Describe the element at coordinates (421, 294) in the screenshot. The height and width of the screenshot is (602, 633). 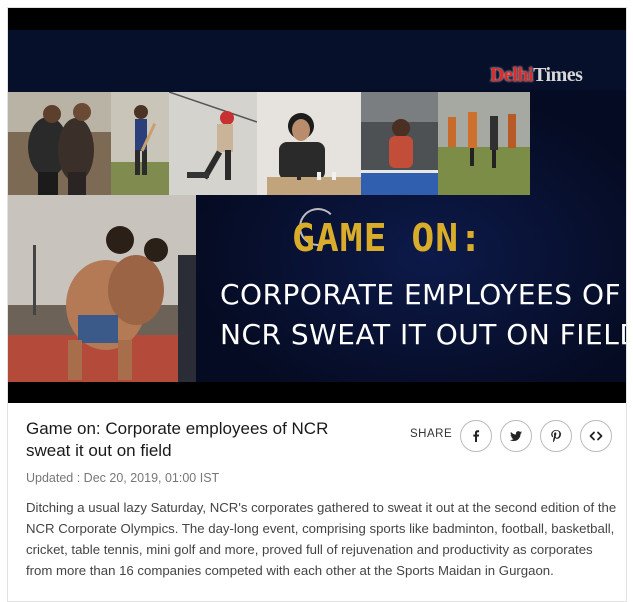
I see `video-headline-line2: CORPORATE EMPLOYEES OF` at that location.